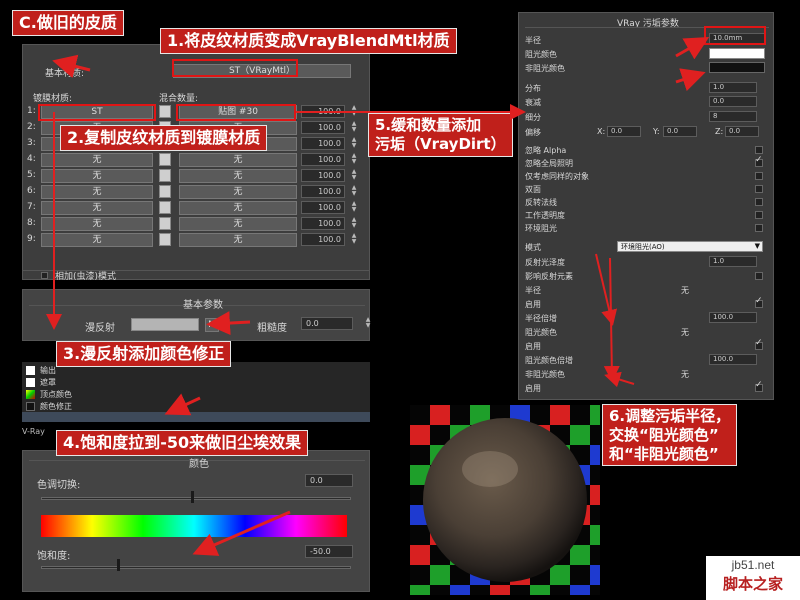  What do you see at coordinates (737, 67) in the screenshot?
I see `unoccluded-color-swatch` at bounding box center [737, 67].